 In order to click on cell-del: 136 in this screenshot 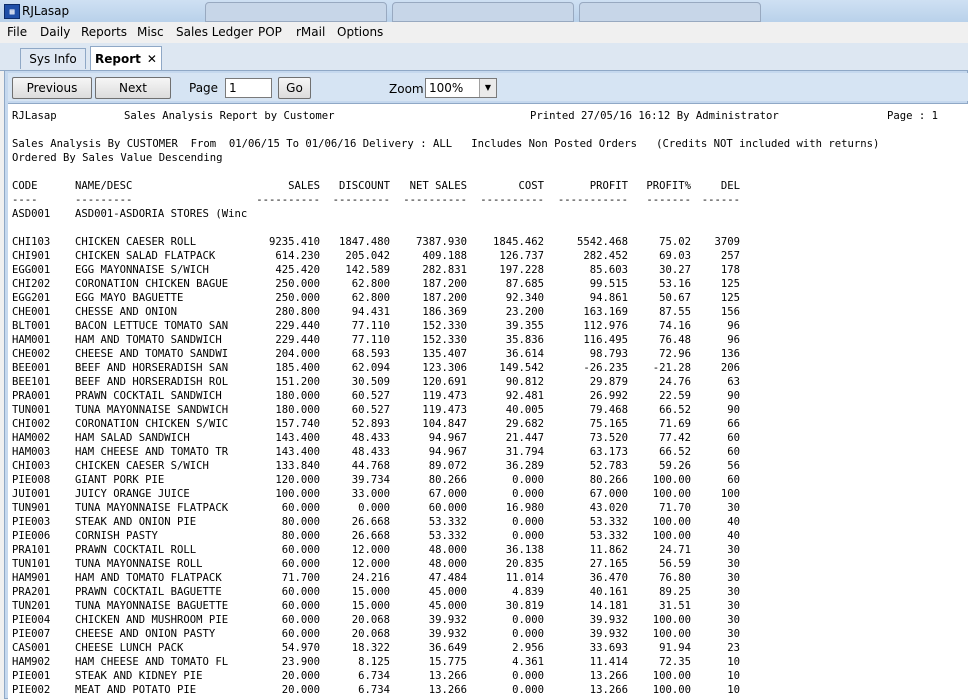, I will do `click(730, 354)`.